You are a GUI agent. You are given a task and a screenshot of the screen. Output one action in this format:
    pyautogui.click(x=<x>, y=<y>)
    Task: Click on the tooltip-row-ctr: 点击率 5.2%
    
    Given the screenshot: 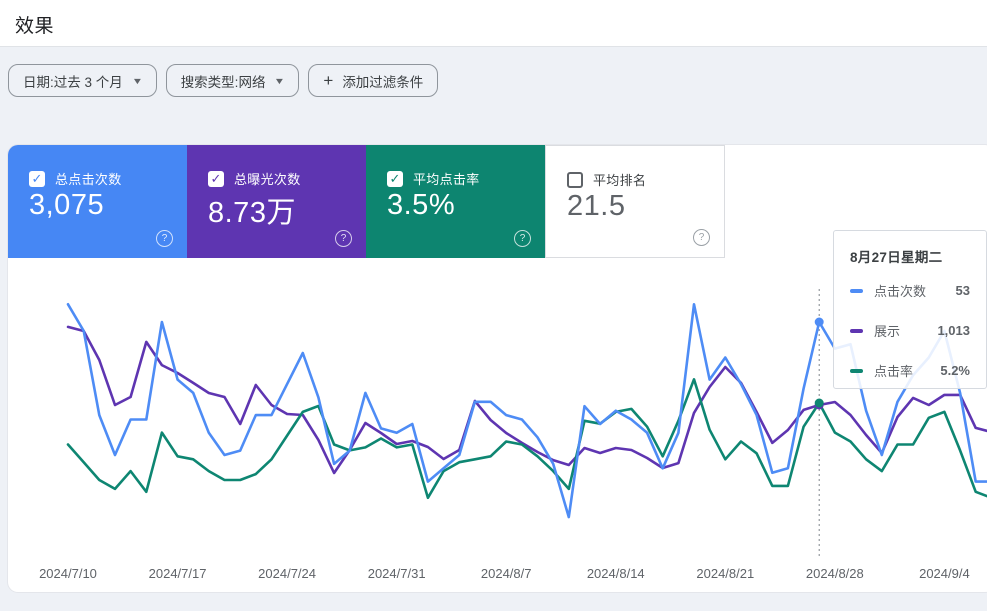 What is the action you would take?
    pyautogui.click(x=910, y=370)
    